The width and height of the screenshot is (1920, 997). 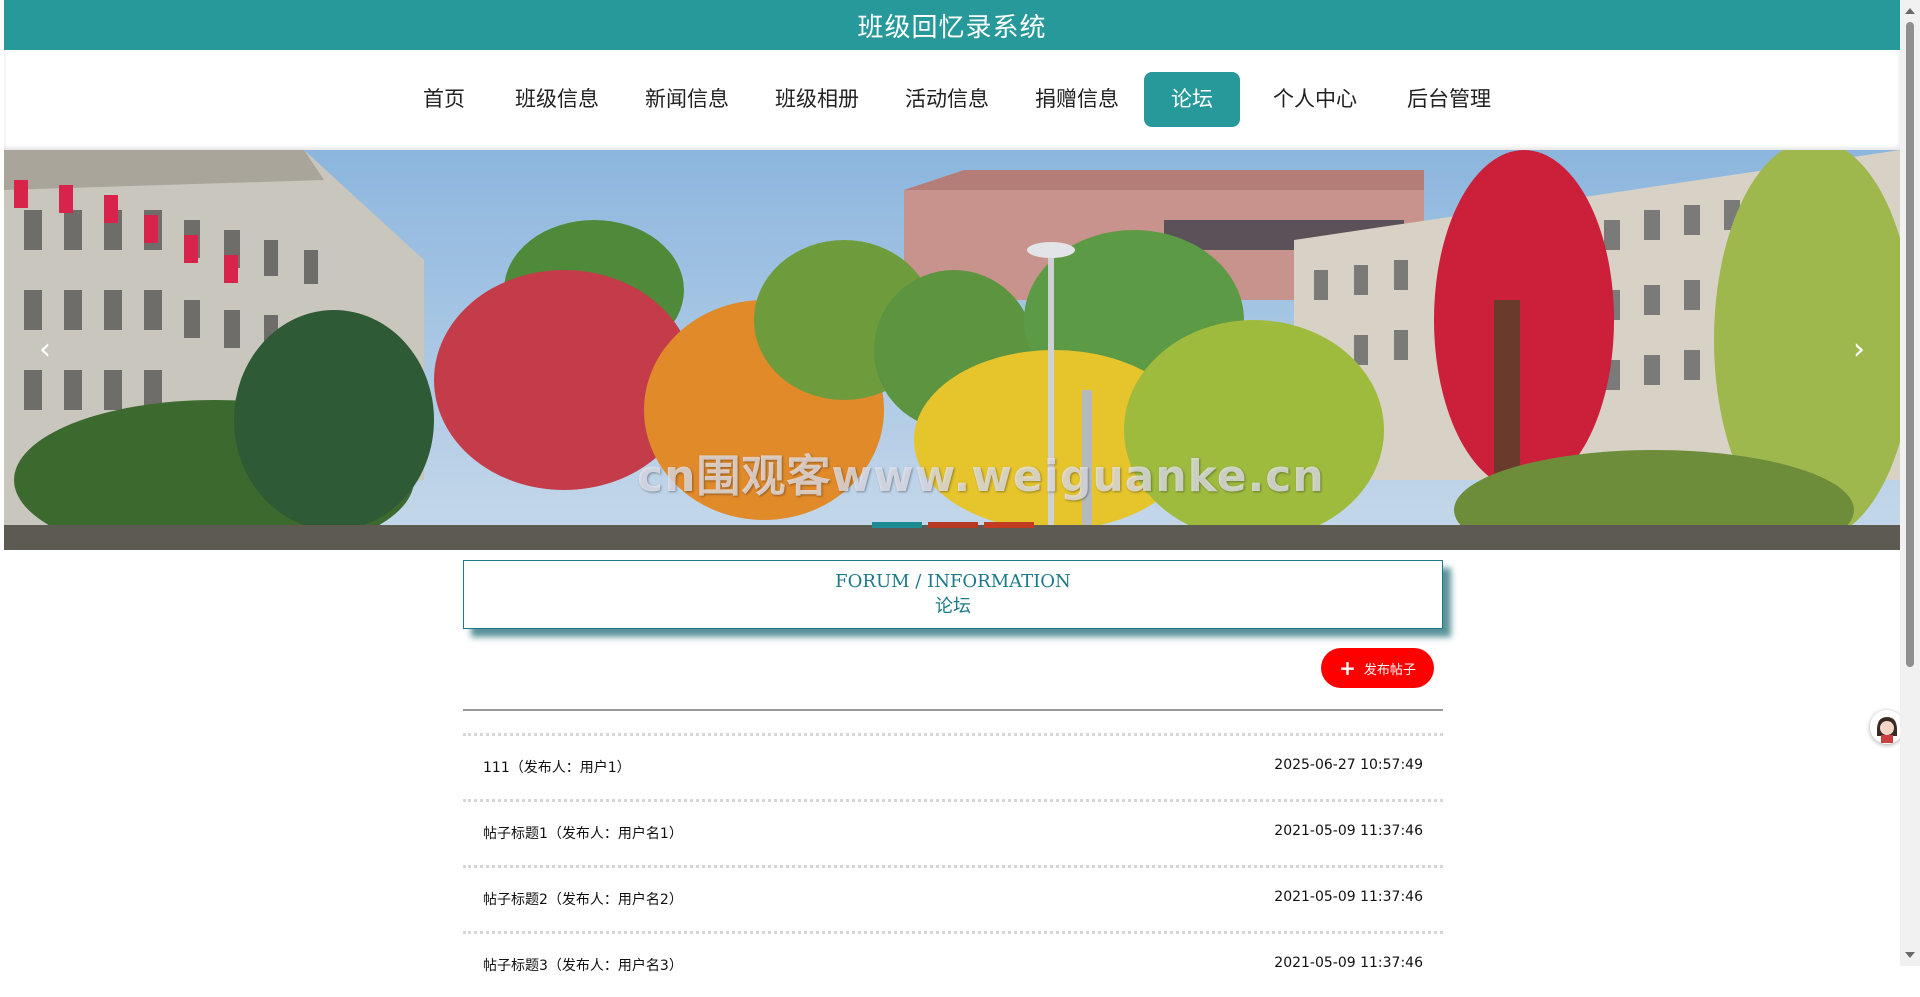 I want to click on scroll-thumb, so click(x=1910, y=344).